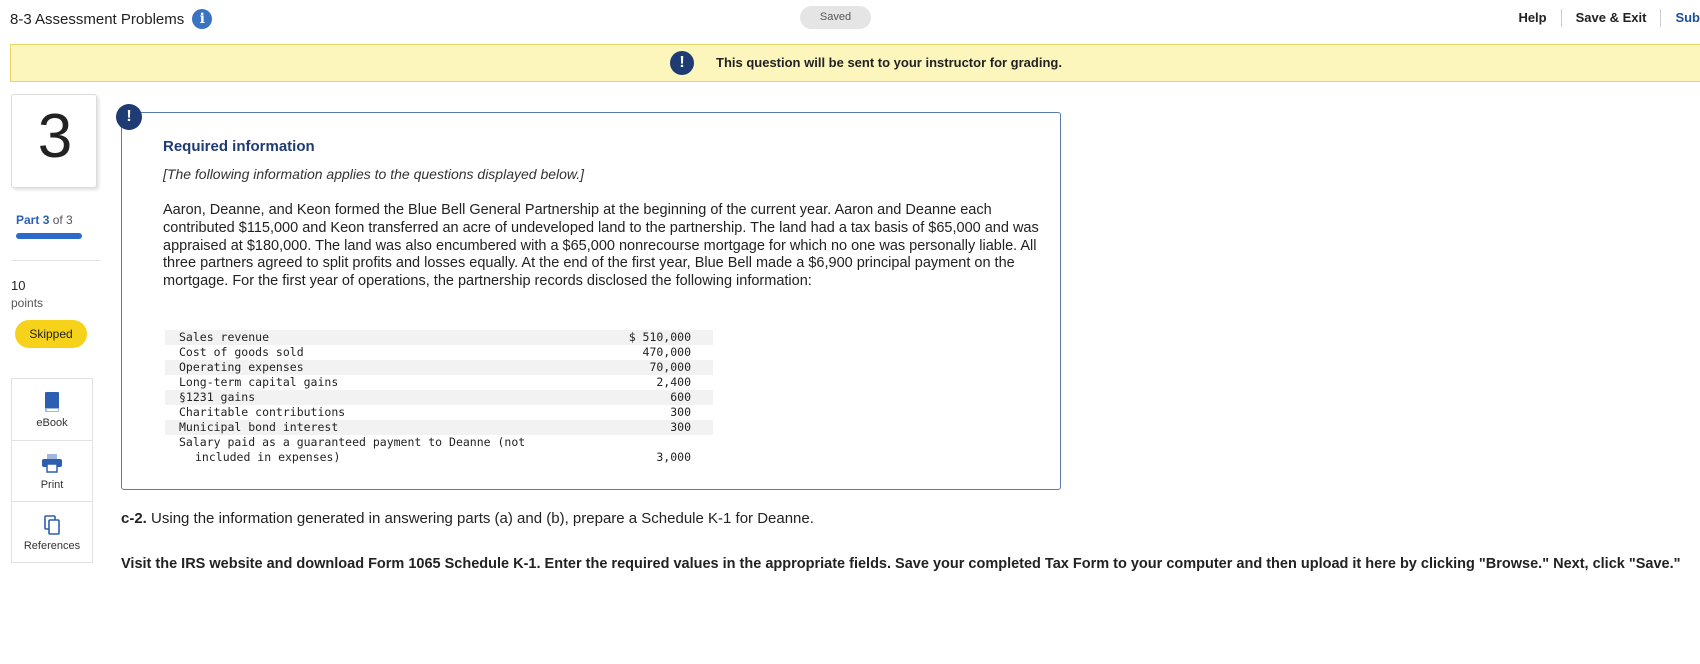  I want to click on row-label: Sales revenue, so click(384, 337).